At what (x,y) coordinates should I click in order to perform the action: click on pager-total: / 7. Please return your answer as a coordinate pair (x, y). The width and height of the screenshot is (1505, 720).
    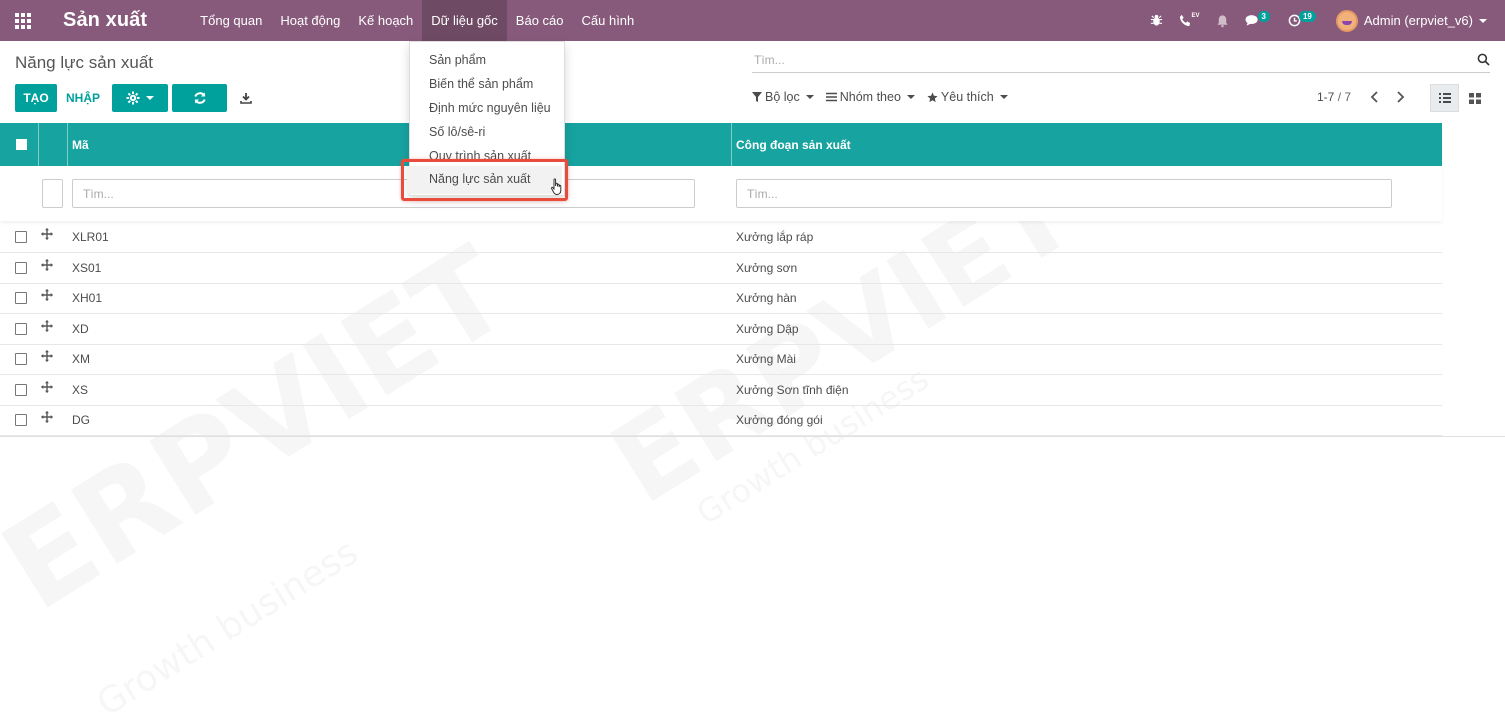
    Looking at the image, I should click on (1344, 97).